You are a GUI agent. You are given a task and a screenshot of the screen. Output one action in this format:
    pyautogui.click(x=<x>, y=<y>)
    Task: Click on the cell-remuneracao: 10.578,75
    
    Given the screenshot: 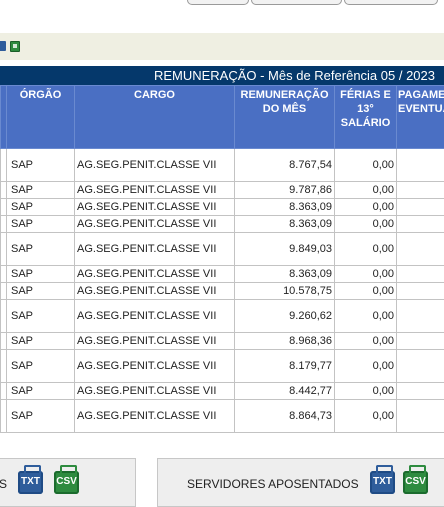 What is the action you would take?
    pyautogui.click(x=284, y=291)
    